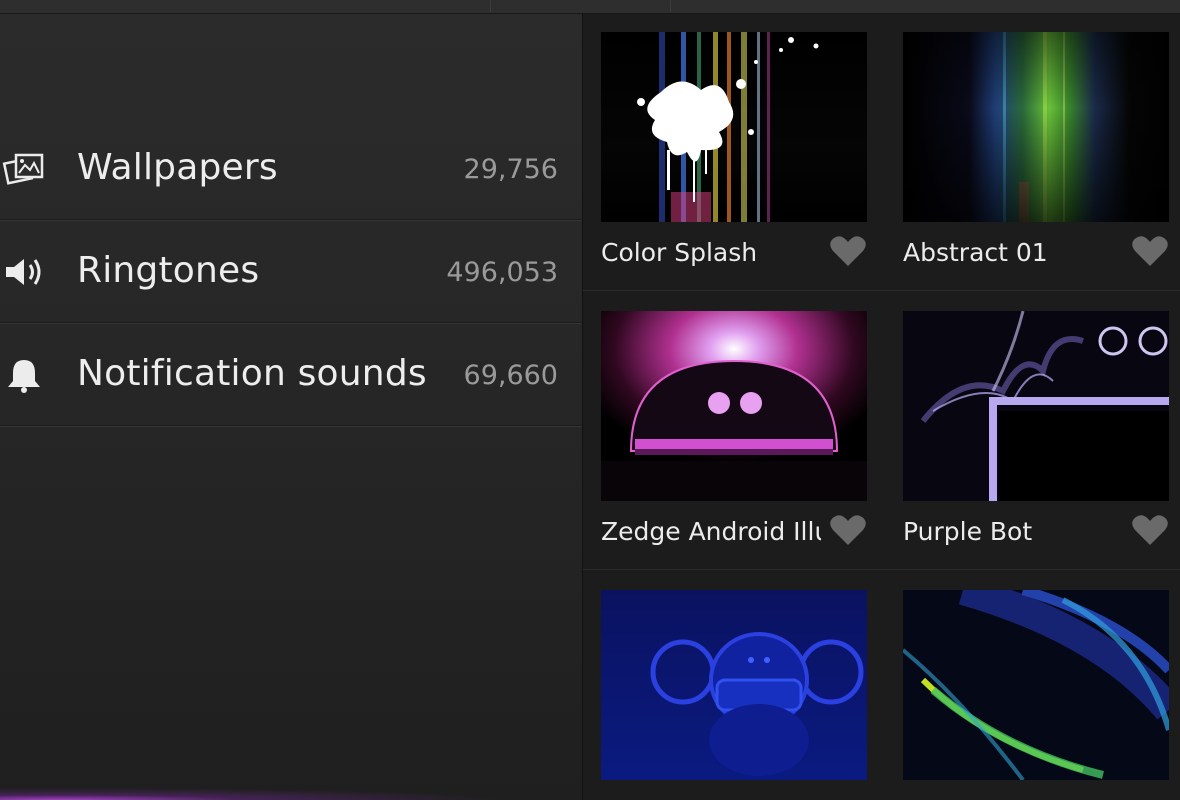  Describe the element at coordinates (1036, 406) in the screenshot. I see `wallpaper-thumbnail-purple-bot` at that location.